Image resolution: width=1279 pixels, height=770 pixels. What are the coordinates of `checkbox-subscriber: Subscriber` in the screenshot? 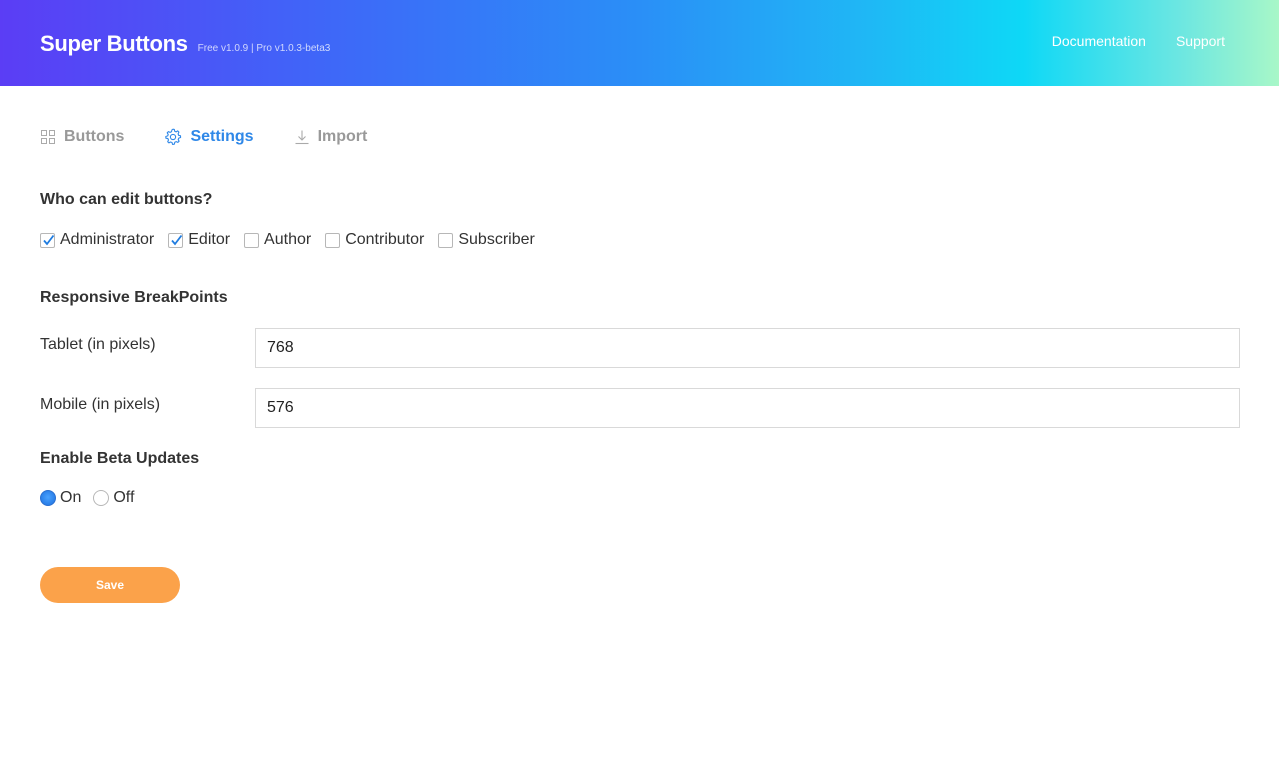 It's located at (486, 240).